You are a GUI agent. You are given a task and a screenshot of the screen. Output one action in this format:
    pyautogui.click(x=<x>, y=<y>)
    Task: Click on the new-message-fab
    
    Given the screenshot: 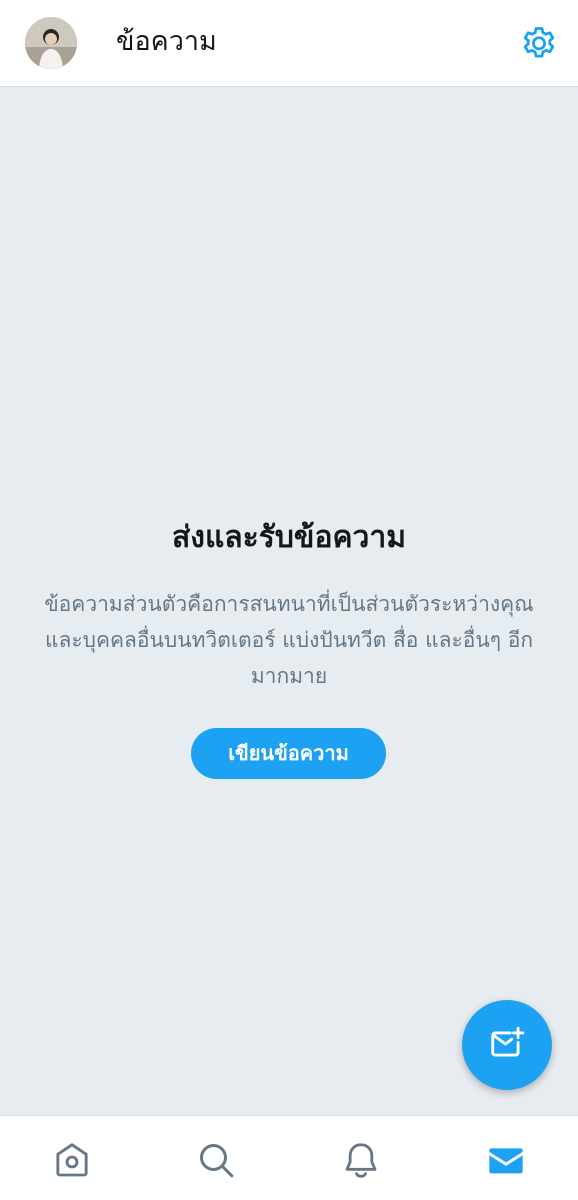 What is the action you would take?
    pyautogui.click(x=507, y=1045)
    